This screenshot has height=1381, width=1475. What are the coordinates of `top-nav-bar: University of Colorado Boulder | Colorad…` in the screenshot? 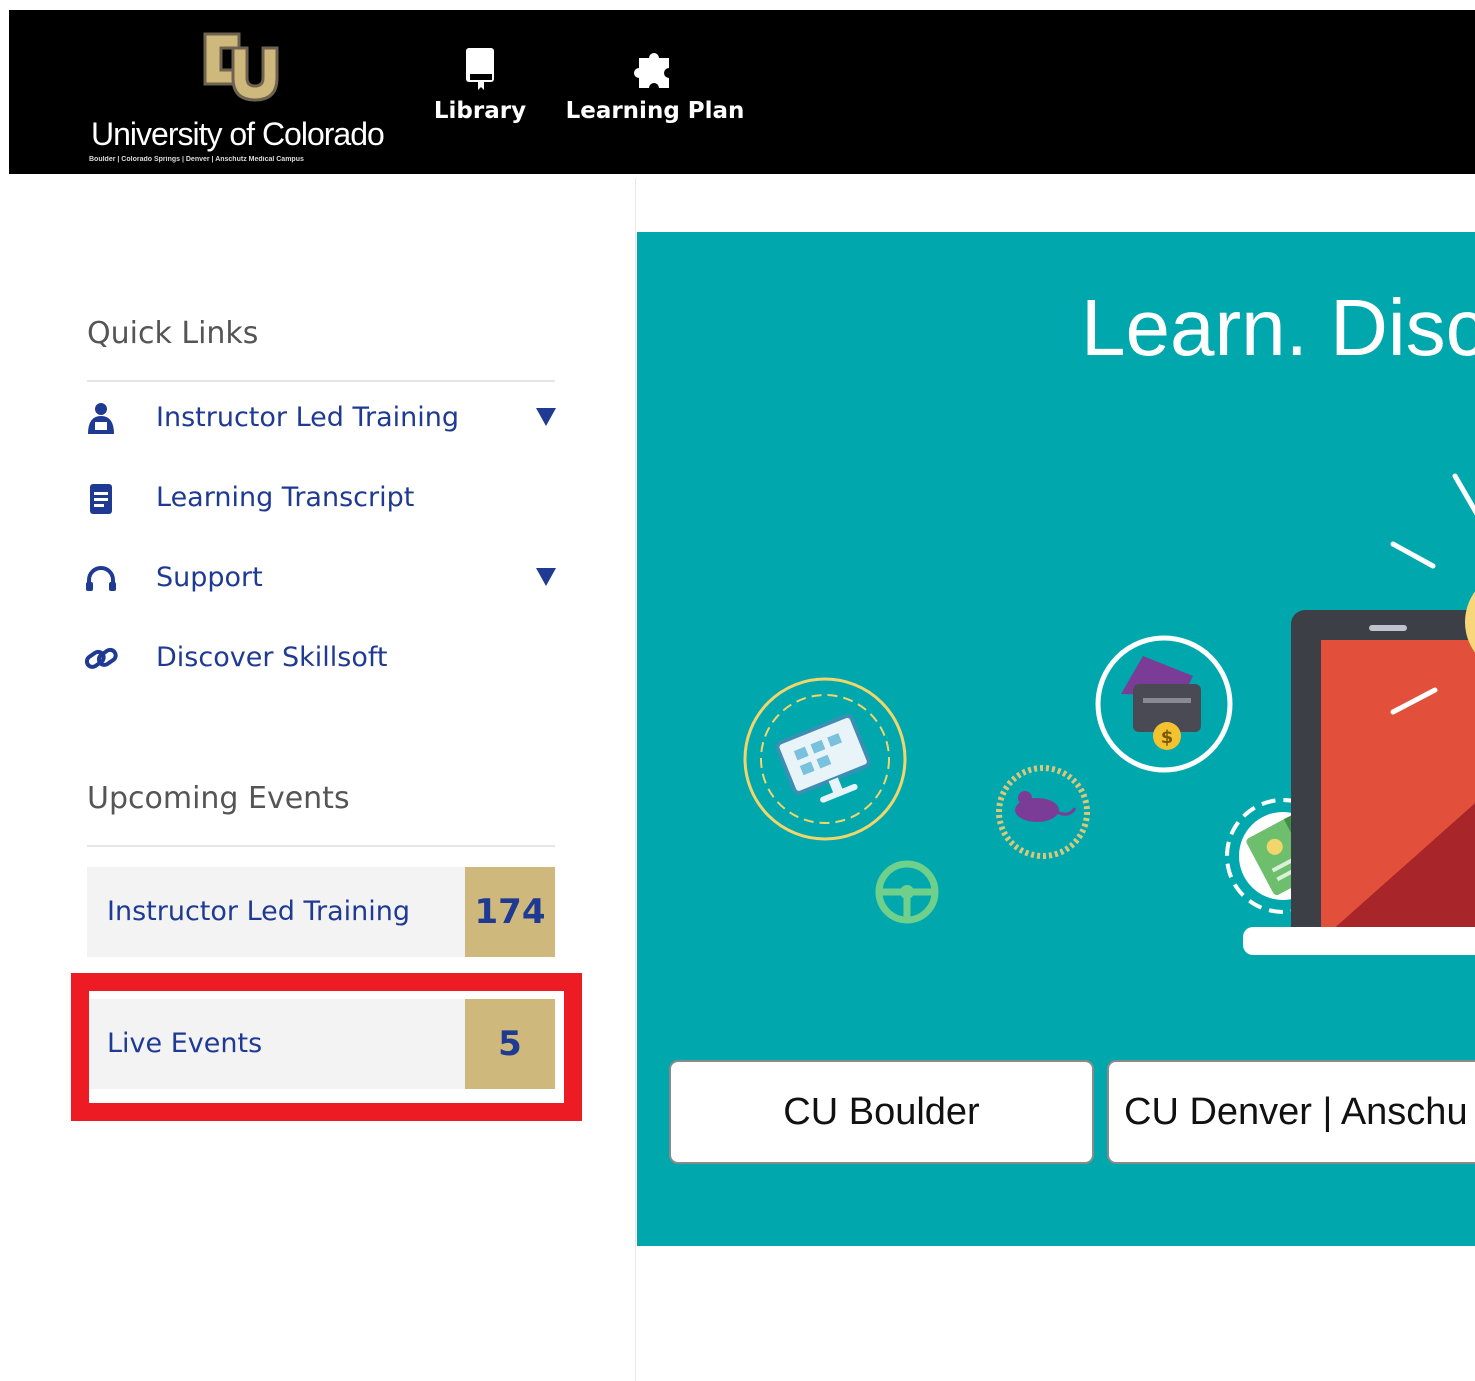 It's located at (742, 92).